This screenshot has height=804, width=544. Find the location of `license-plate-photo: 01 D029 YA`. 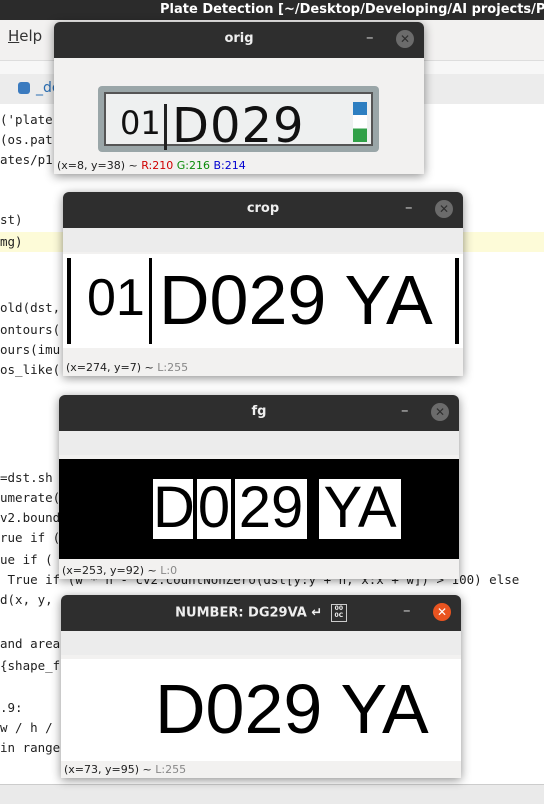

license-plate-photo: 01 D029 YA is located at coordinates (238, 121).